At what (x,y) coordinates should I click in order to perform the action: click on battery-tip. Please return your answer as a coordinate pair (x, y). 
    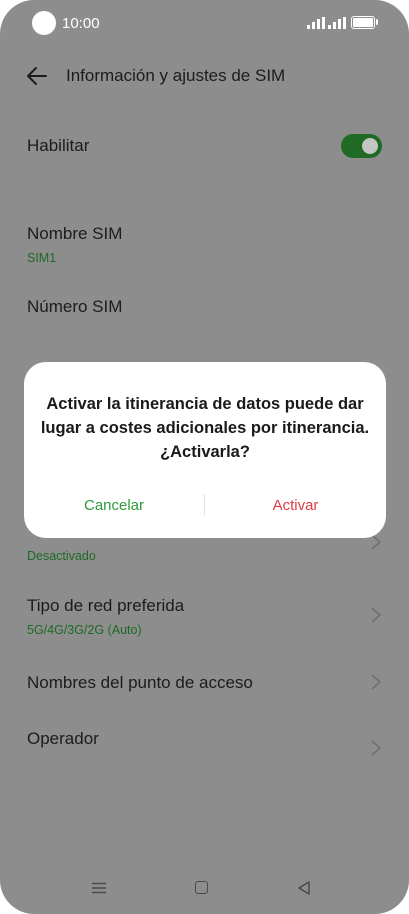
    Looking at the image, I should click on (377, 22).